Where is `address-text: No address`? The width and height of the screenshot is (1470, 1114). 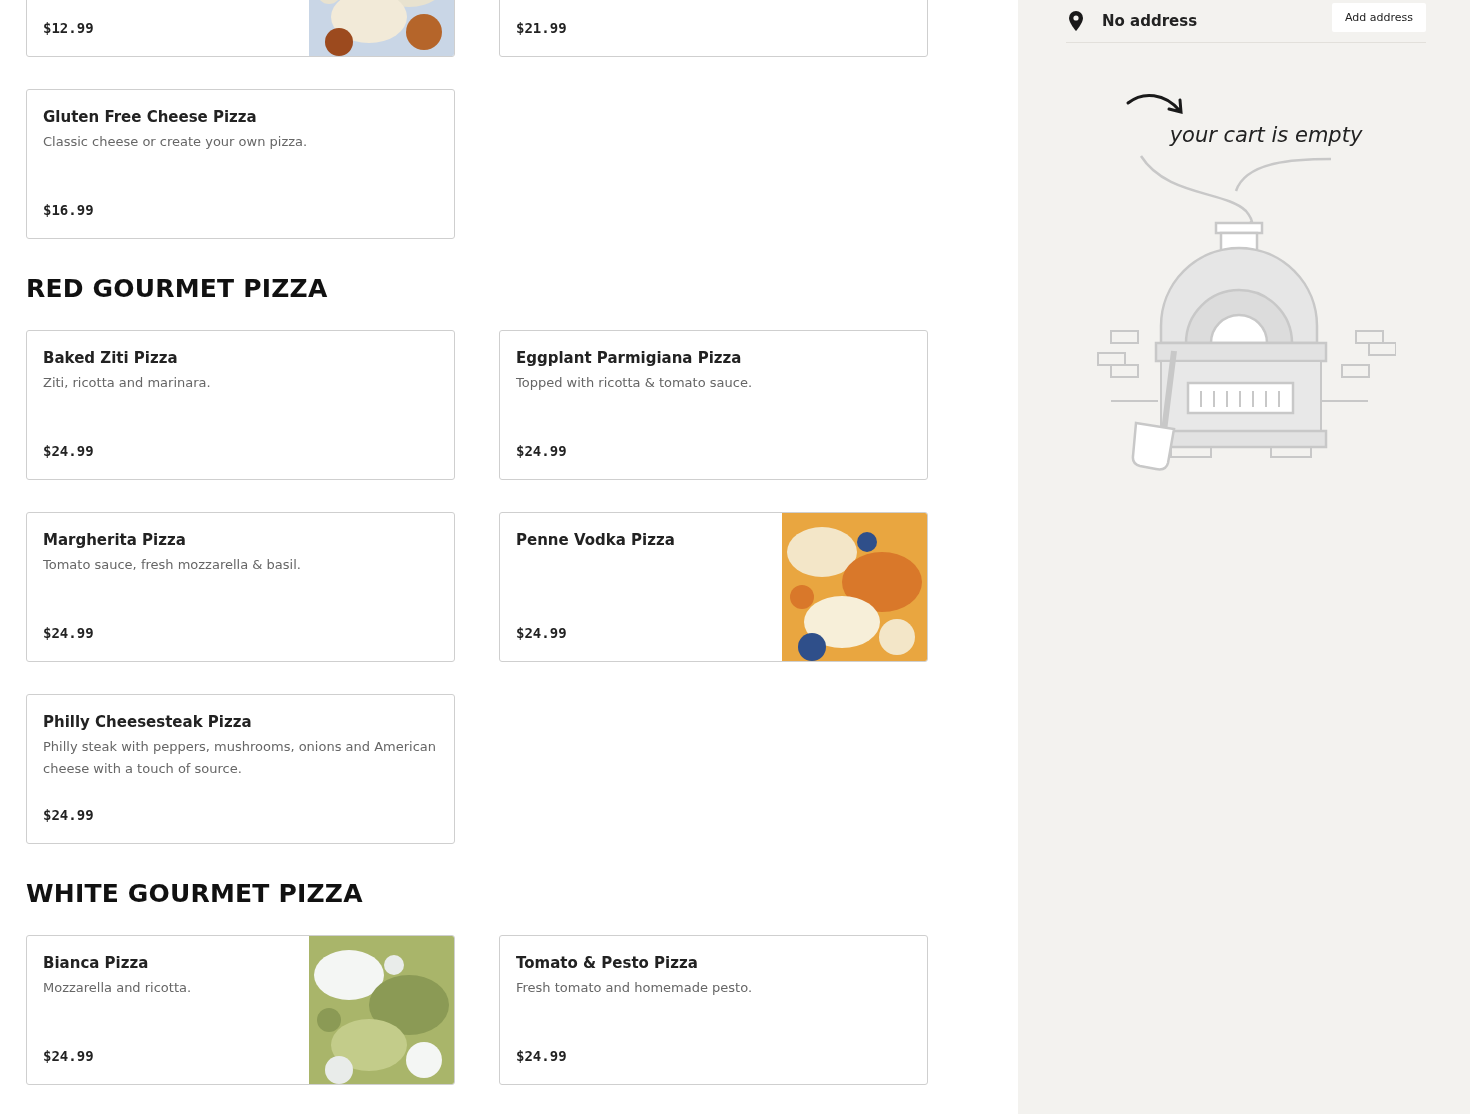
address-text: No address is located at coordinates (1150, 21).